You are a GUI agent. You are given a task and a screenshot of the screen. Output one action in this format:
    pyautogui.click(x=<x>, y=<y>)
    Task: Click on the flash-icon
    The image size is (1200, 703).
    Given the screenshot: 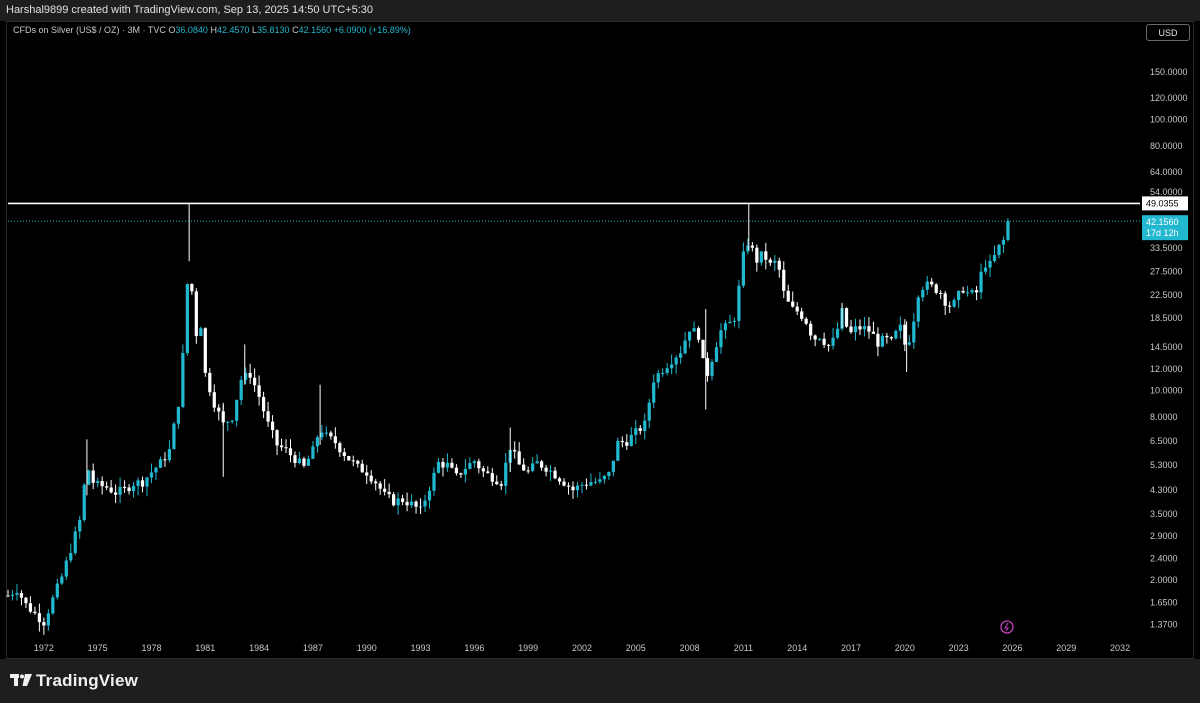 What is the action you would take?
    pyautogui.click(x=1007, y=627)
    